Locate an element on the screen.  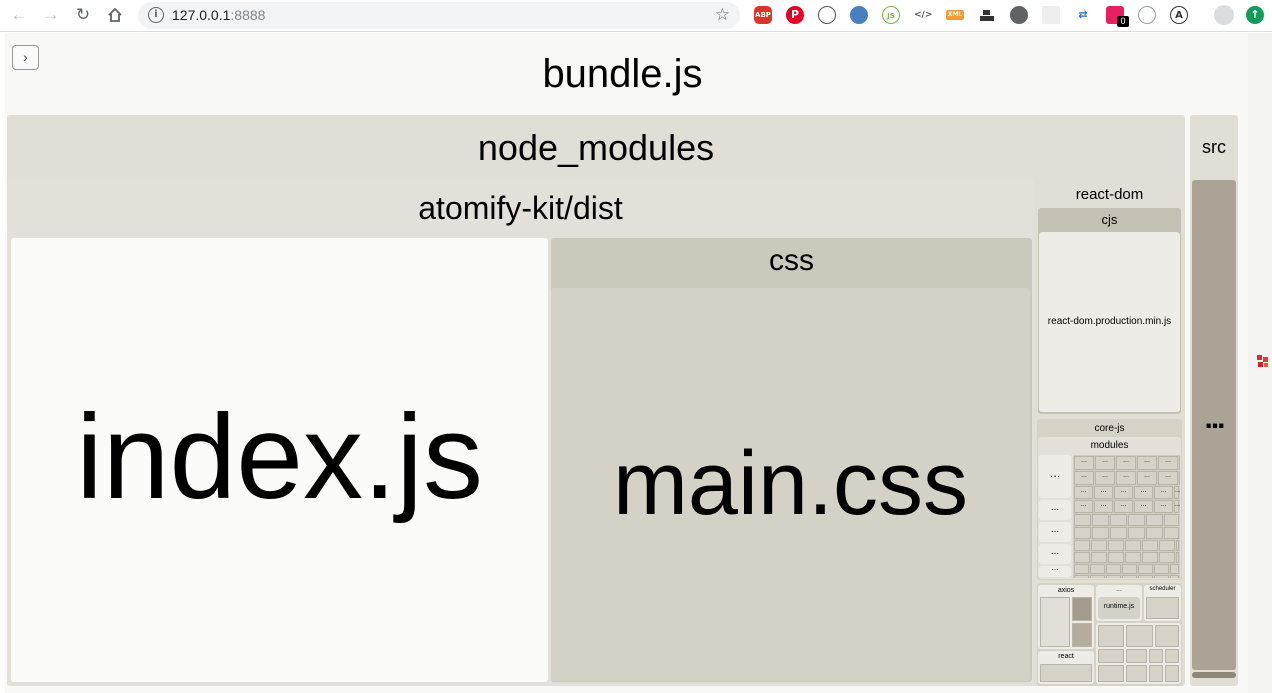
misc-packages-group is located at coordinates (1138, 653).